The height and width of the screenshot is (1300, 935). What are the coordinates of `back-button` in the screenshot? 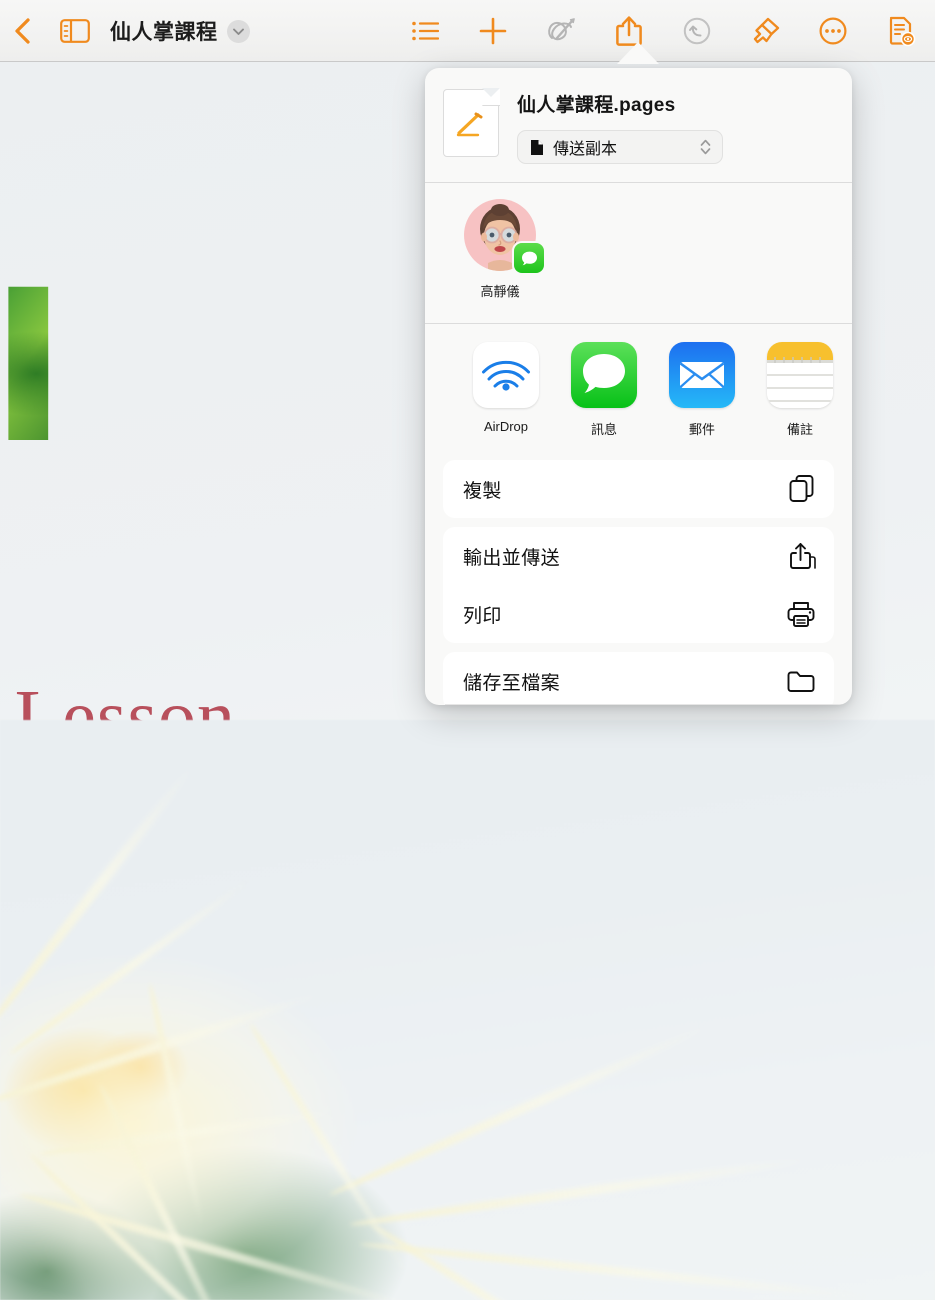 It's located at (23, 31).